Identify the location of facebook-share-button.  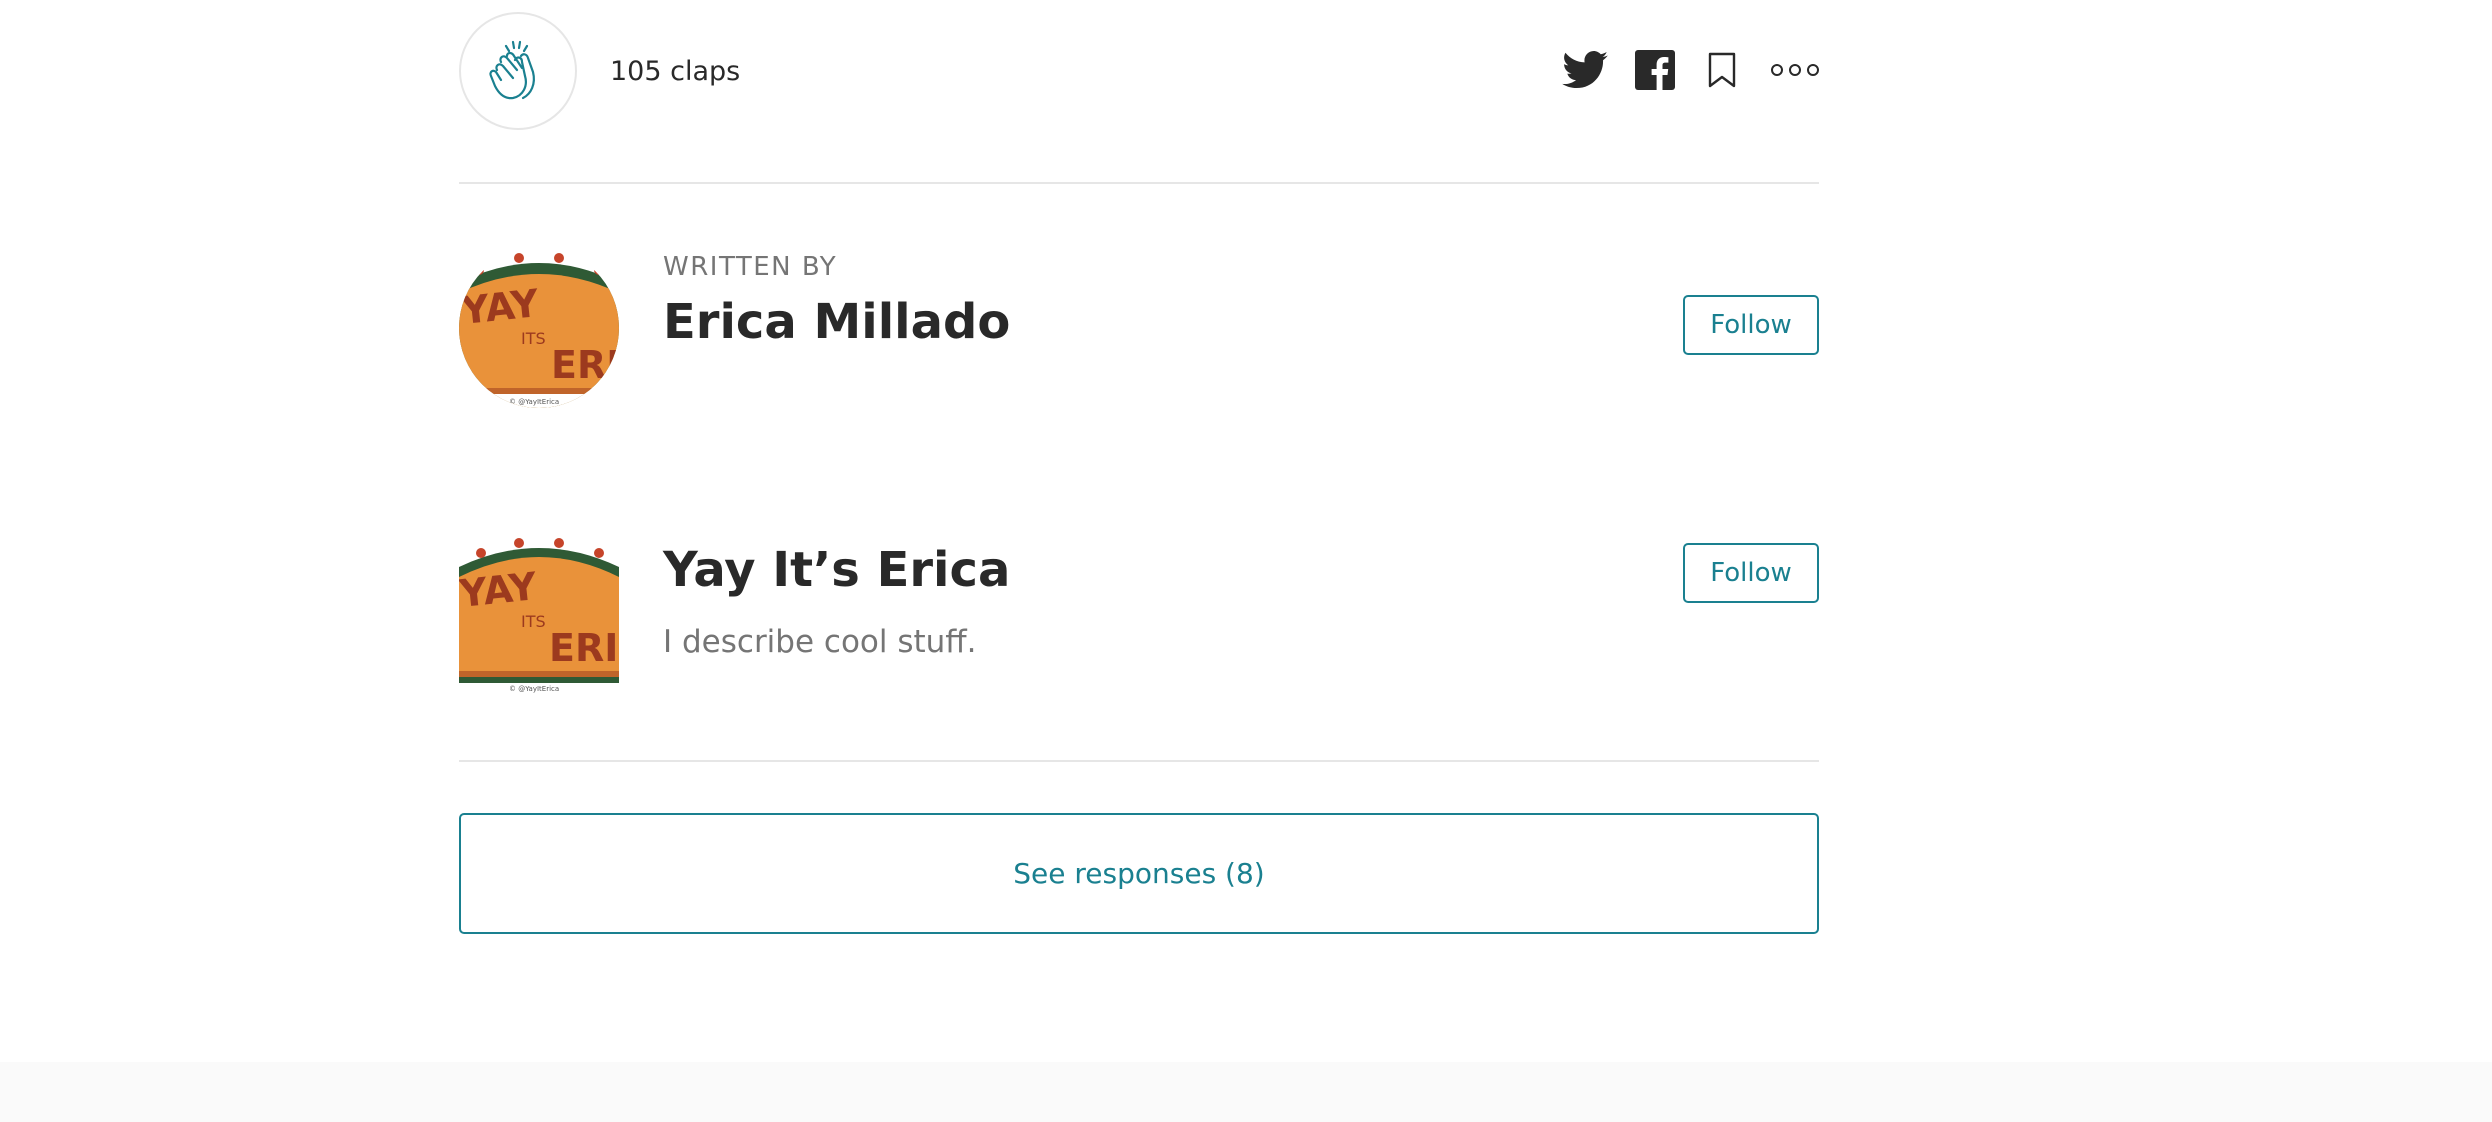
(1655, 70).